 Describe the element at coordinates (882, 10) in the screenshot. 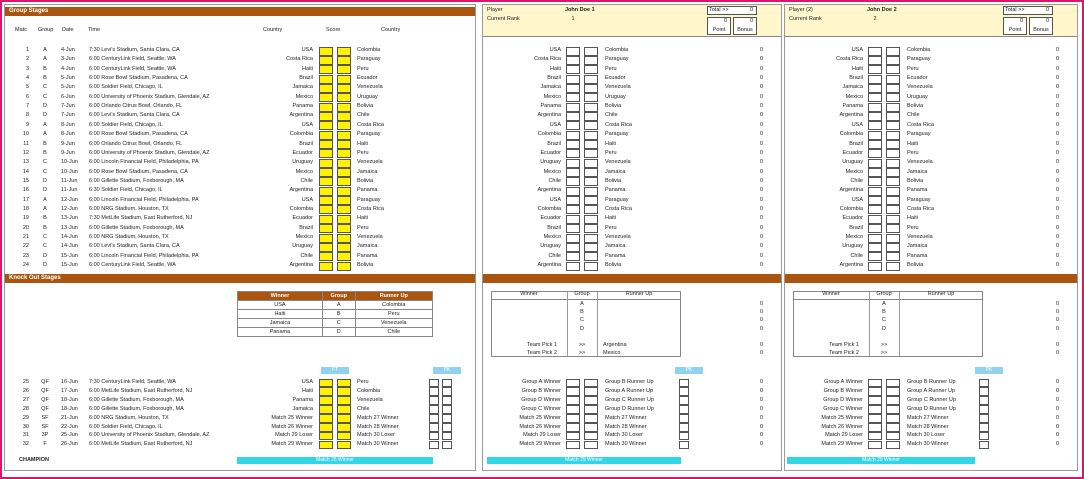

I see `player-name: John Doe 2` at that location.